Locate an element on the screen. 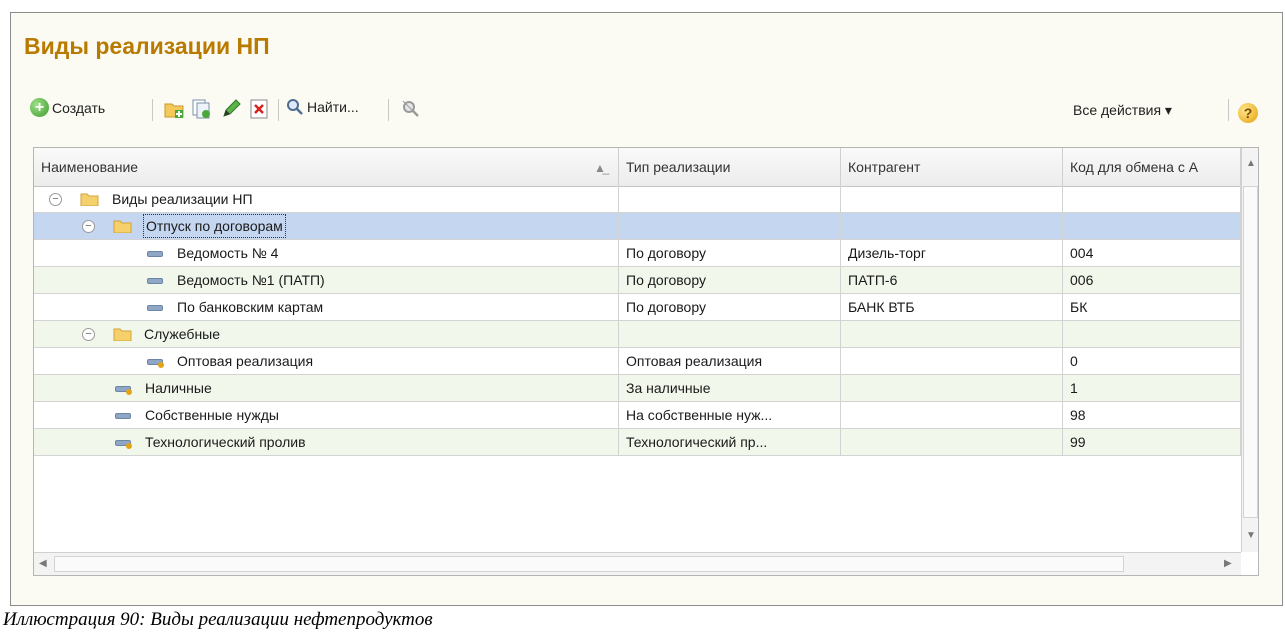 The height and width of the screenshot is (633, 1285). counterparty-cell: БАНК ВТБ is located at coordinates (952, 307).